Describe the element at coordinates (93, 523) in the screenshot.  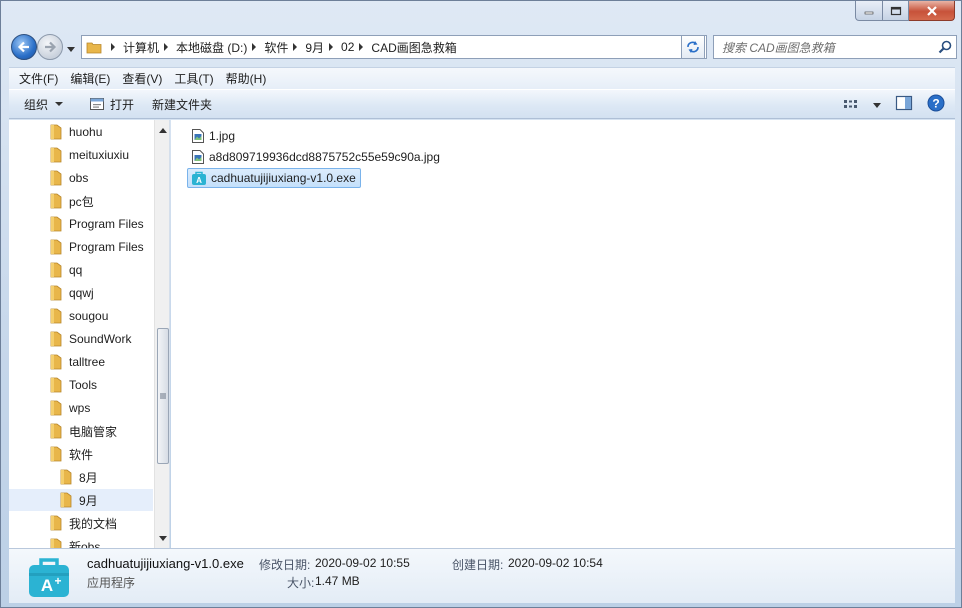
I see `tree-label: 我的文档` at that location.